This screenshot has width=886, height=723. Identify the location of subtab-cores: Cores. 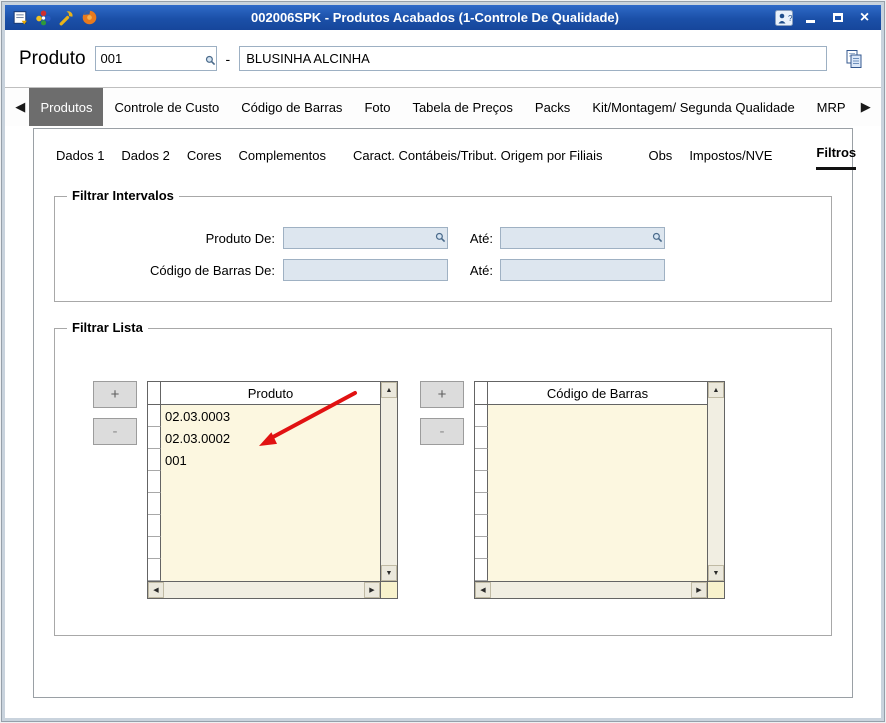
(204, 159).